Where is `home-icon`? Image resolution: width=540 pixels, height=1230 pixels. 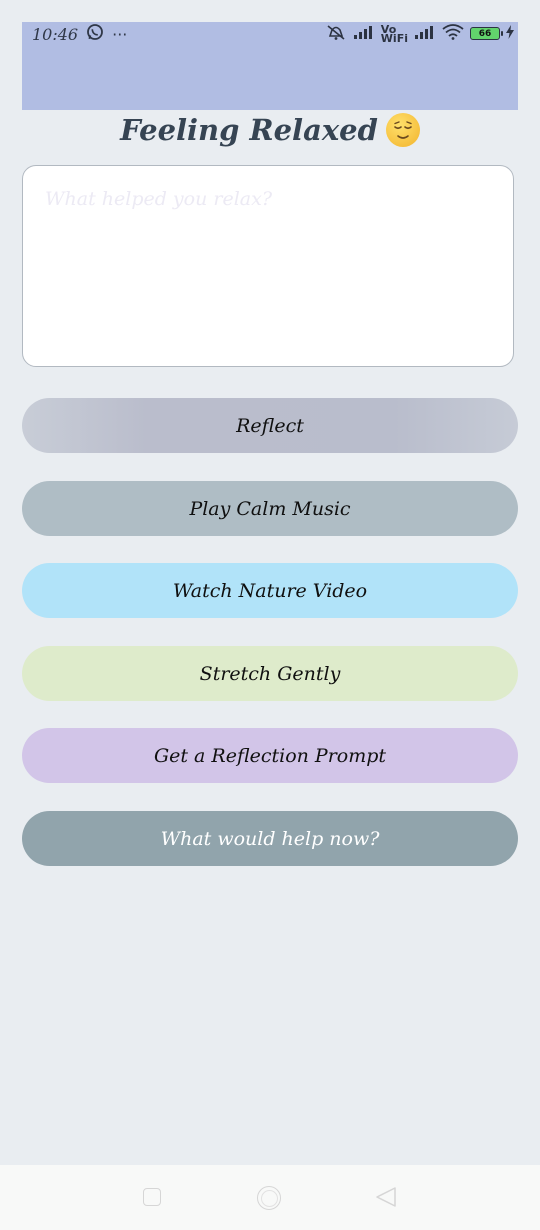 home-icon is located at coordinates (269, 1198).